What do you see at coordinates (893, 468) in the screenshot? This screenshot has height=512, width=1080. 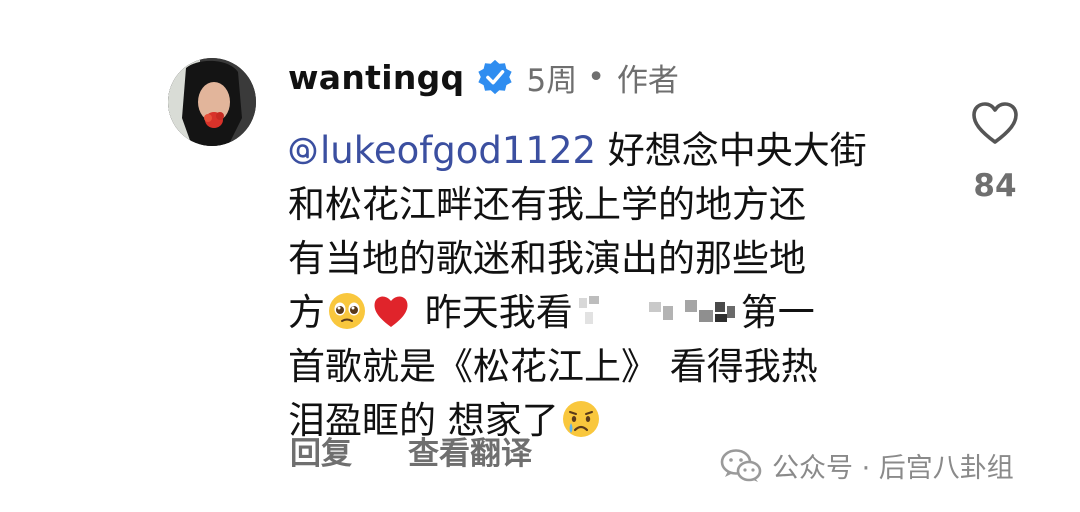 I see `watermark-text: 公众号 · 后宫八卦组` at bounding box center [893, 468].